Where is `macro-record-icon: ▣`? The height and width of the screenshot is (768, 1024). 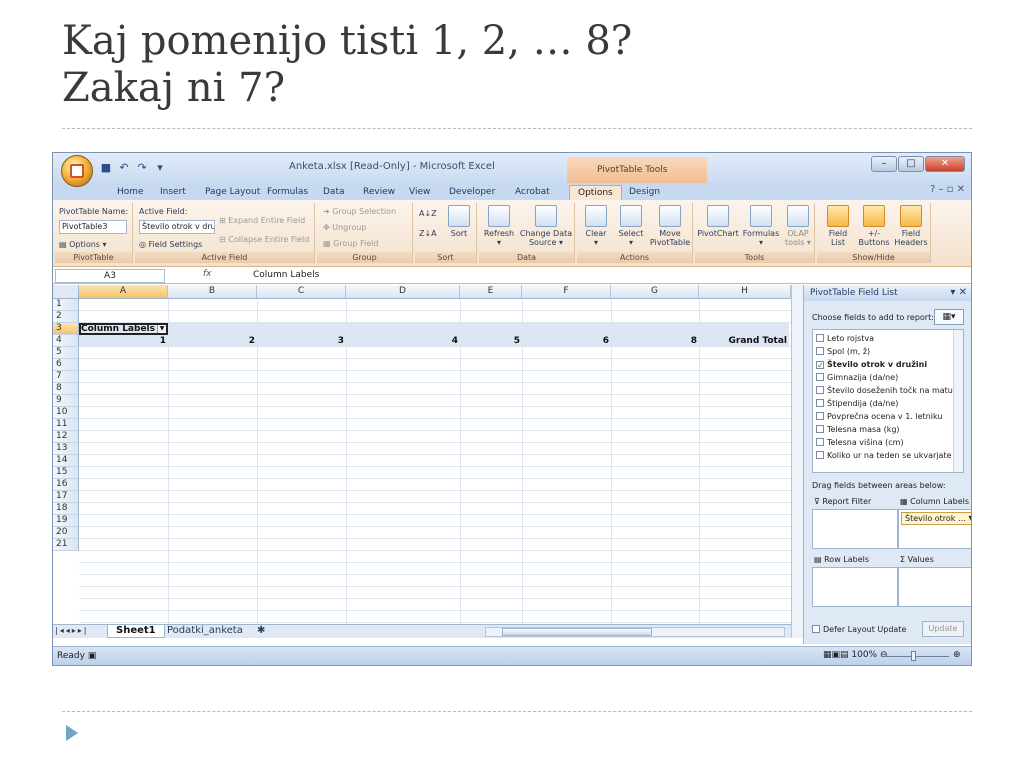 macro-record-icon: ▣ is located at coordinates (92, 656).